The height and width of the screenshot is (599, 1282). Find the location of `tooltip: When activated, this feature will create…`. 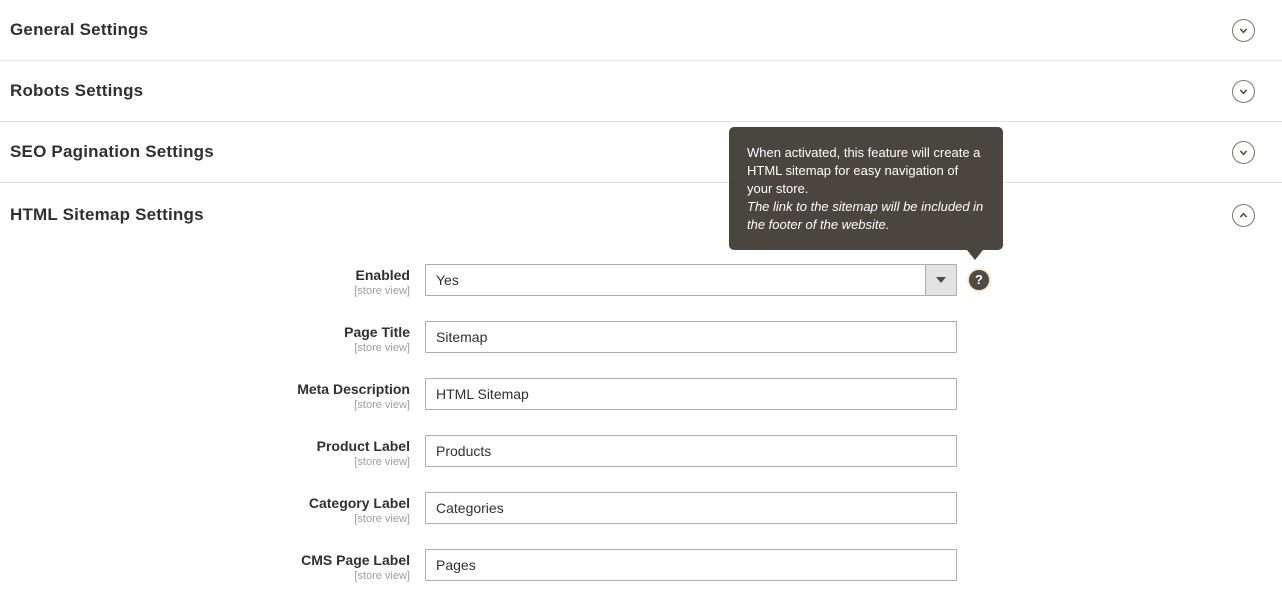

tooltip: When activated, this feature will create… is located at coordinates (866, 193).